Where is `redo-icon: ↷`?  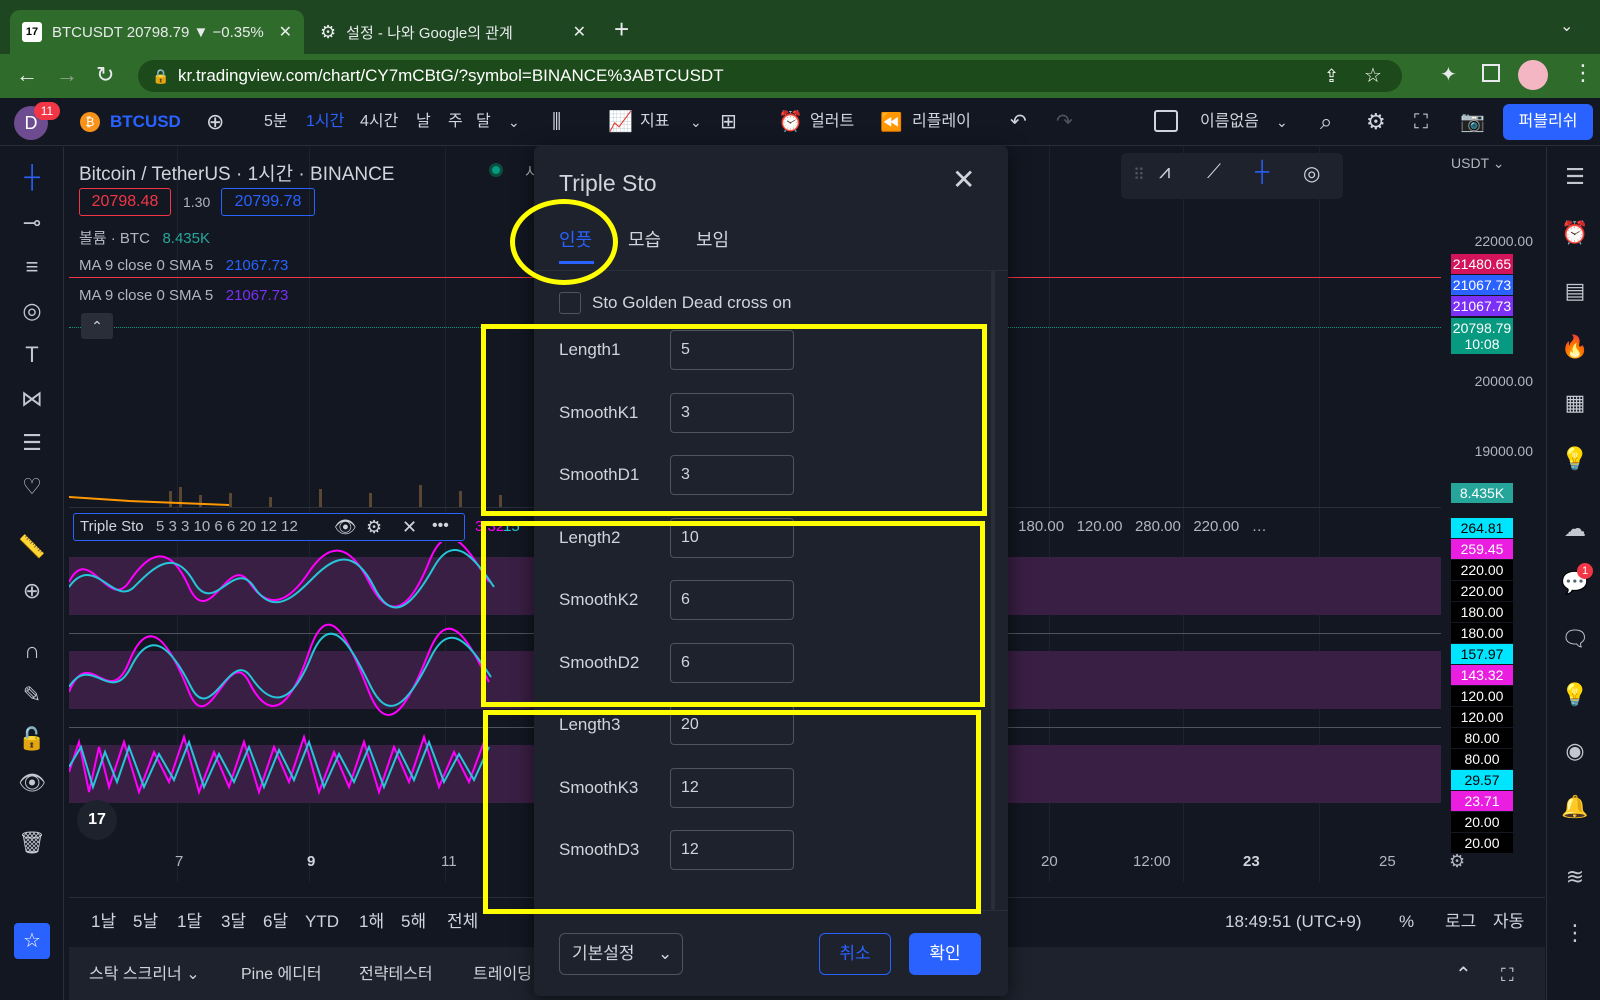
redo-icon: ↷ is located at coordinates (1064, 122).